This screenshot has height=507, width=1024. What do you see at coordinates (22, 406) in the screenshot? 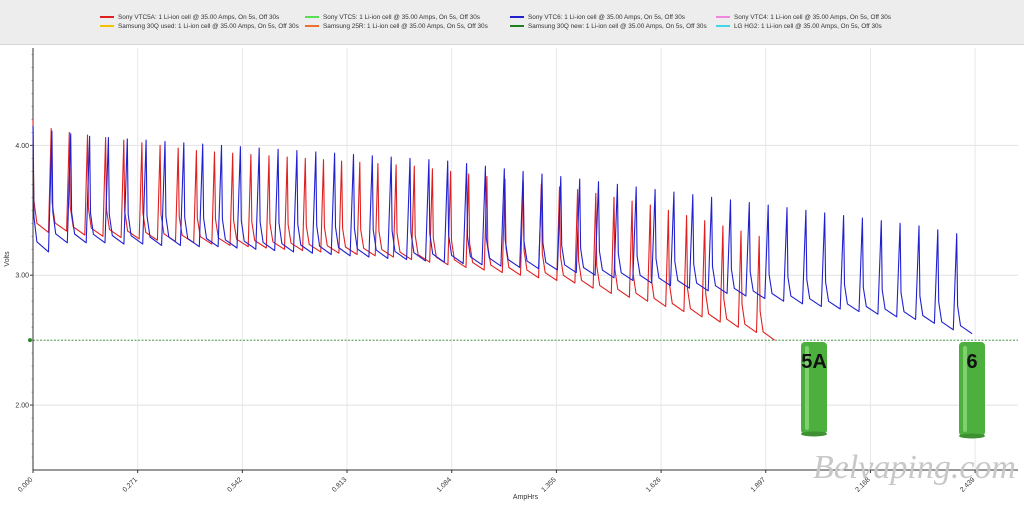
I see `y-tick-label: 2.00` at bounding box center [22, 406].